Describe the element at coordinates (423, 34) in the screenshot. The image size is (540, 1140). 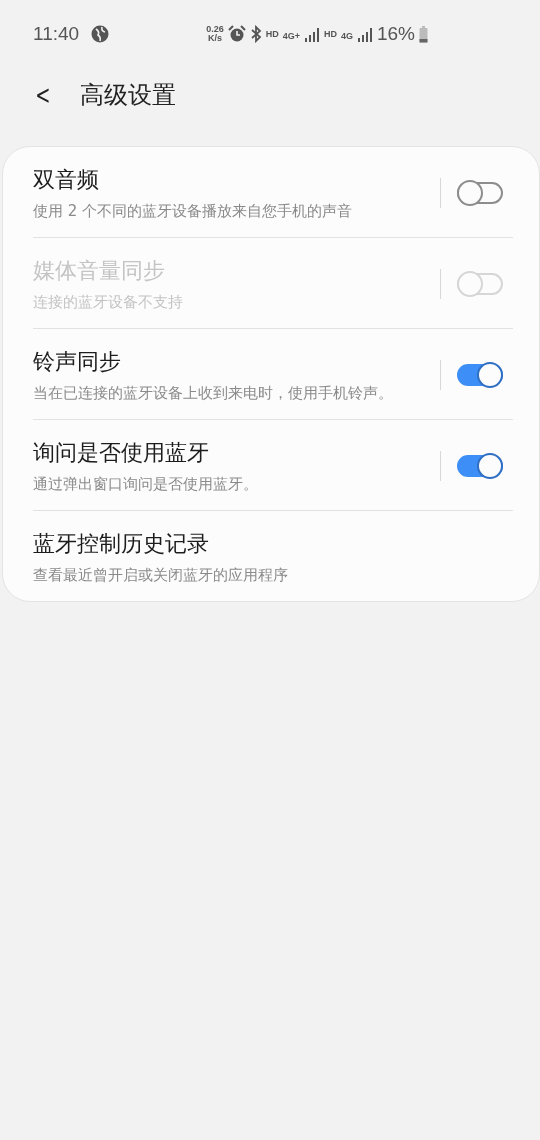
I see `battery-icon` at that location.